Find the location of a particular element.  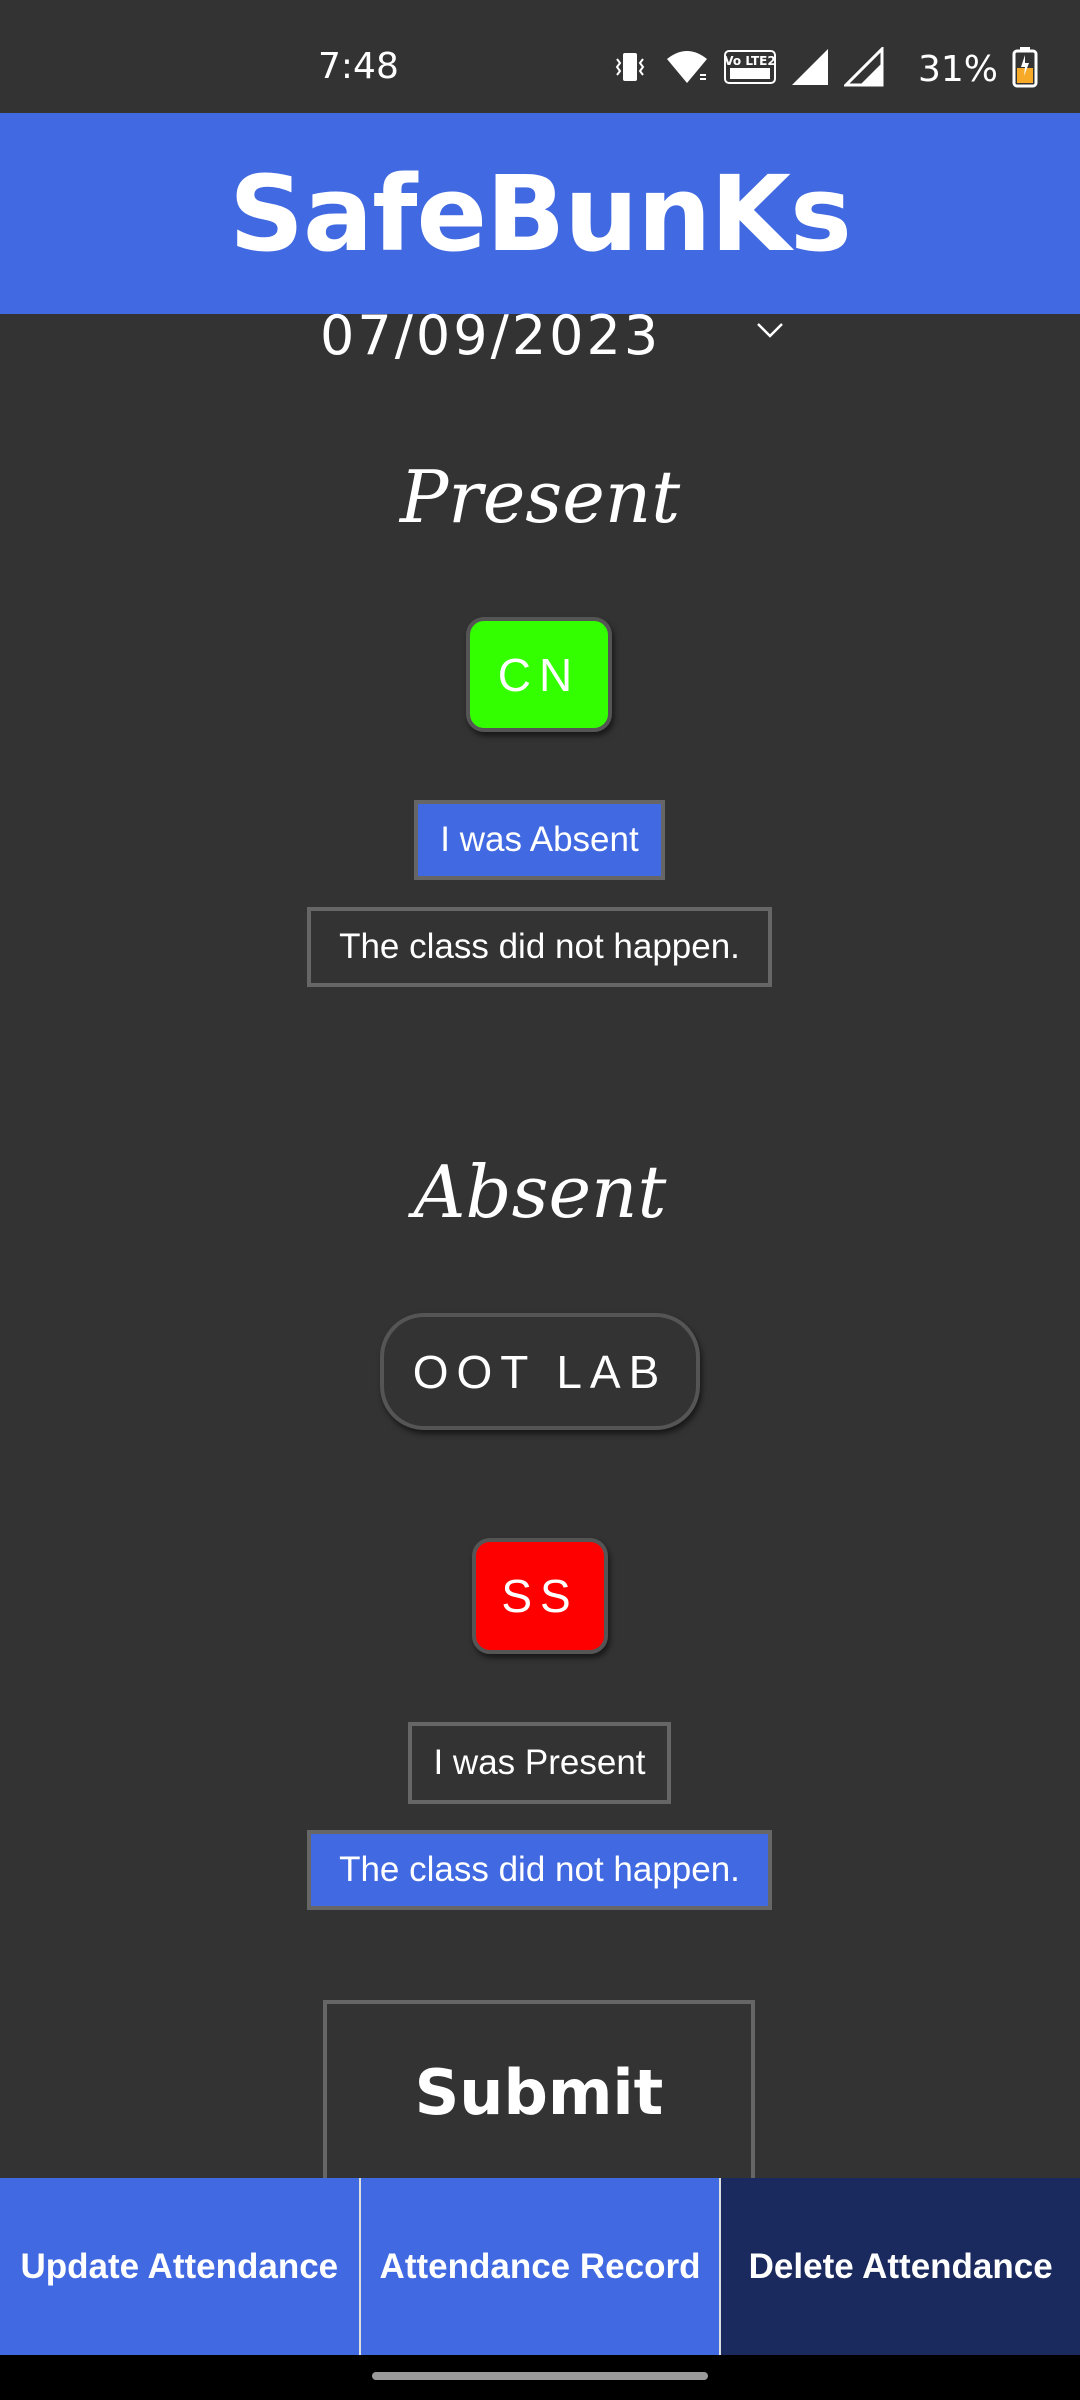

volte-icon: Vo LTE2 is located at coordinates (750, 69).